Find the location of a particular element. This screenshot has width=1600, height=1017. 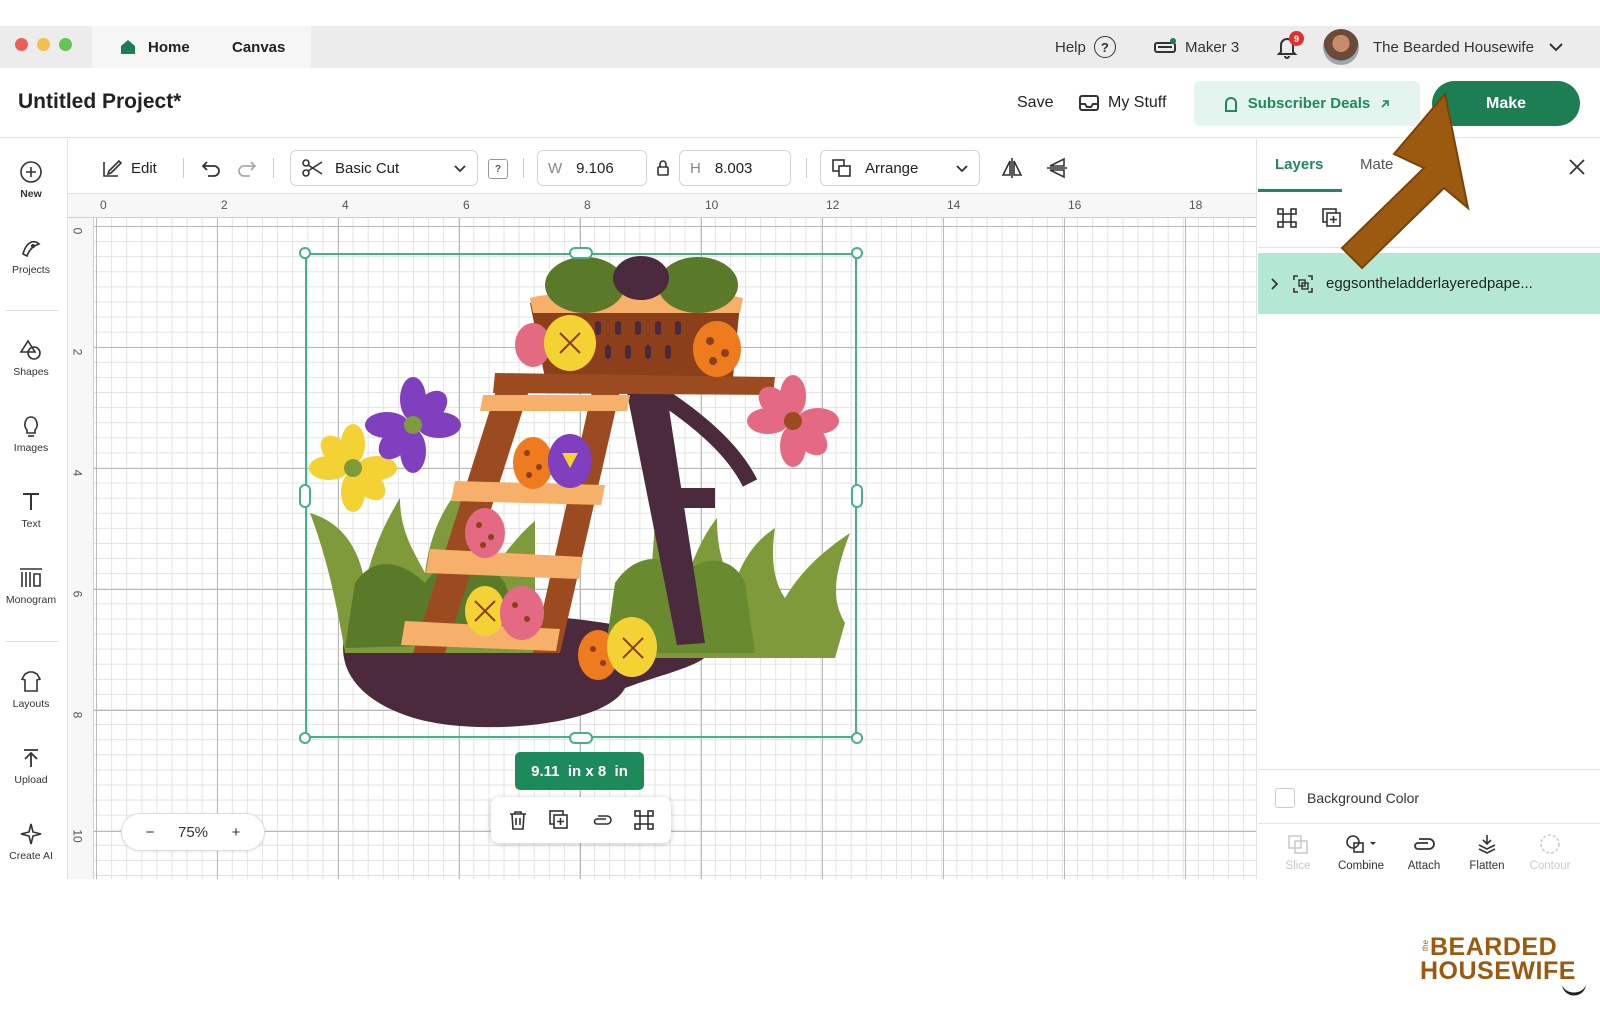

contour-button: Contour is located at coordinates (1550, 852).